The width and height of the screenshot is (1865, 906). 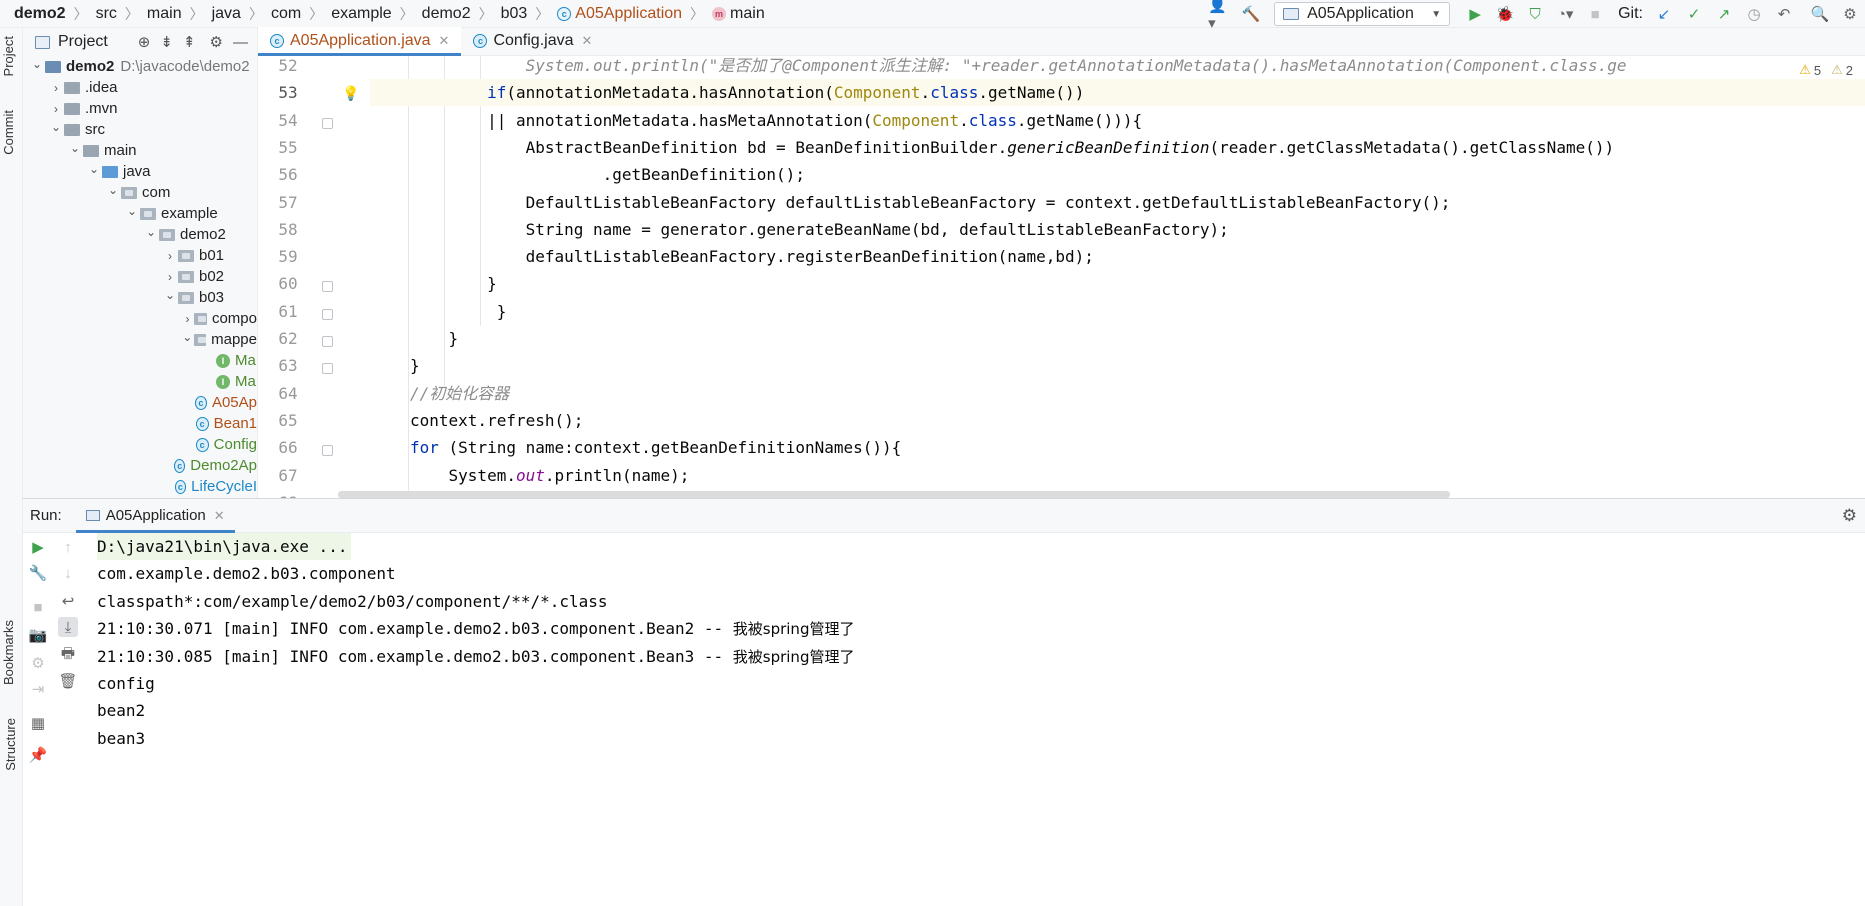 What do you see at coordinates (140, 255) in the screenshot?
I see `tree-item: › b01` at bounding box center [140, 255].